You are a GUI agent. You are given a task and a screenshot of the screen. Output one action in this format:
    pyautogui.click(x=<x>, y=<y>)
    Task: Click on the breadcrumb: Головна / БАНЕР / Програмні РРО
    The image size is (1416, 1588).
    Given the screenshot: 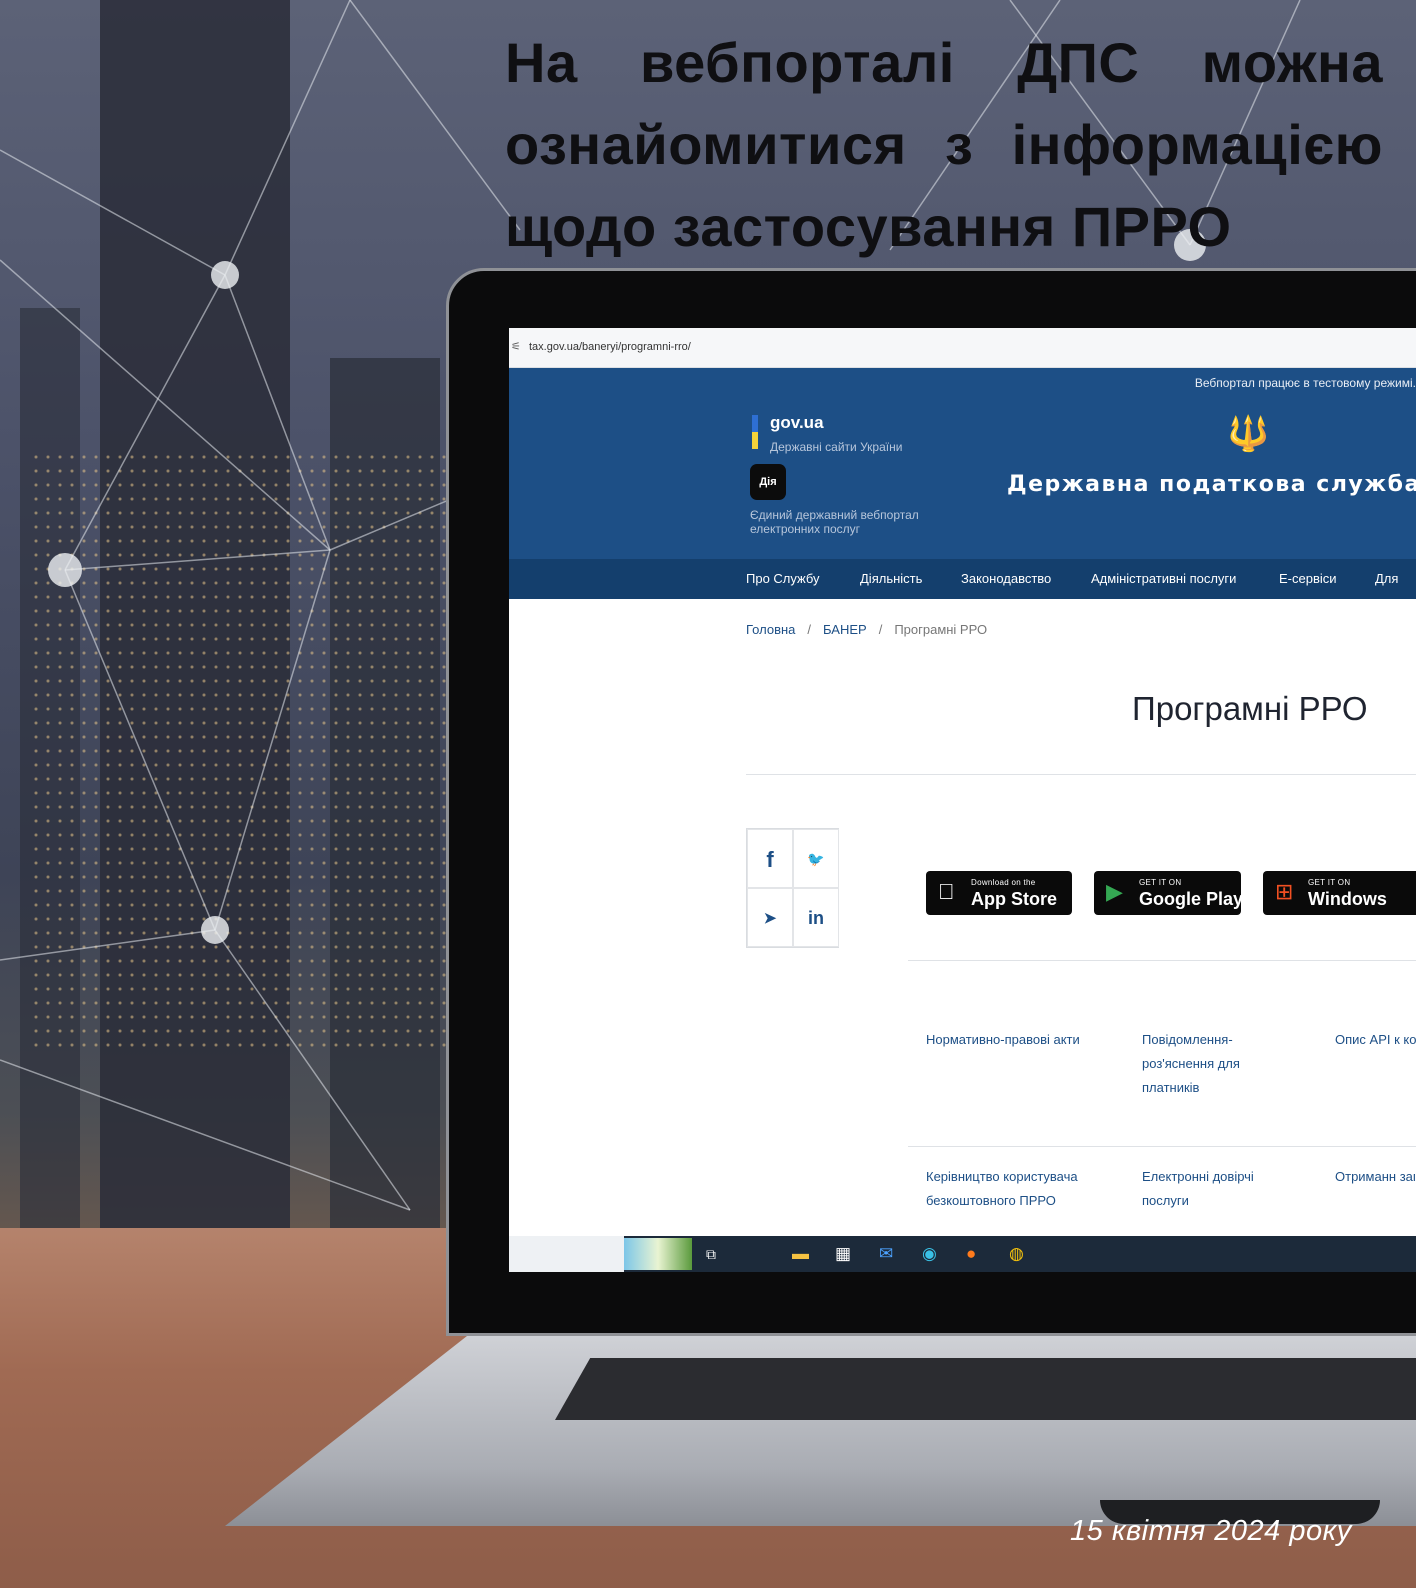 What is the action you would take?
    pyautogui.click(x=867, y=629)
    